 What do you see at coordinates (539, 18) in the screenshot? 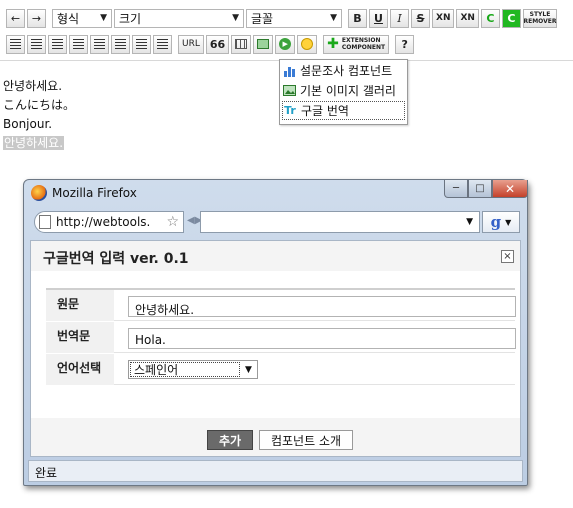
I see `style-remover-button: STYLE REMOVER` at bounding box center [539, 18].